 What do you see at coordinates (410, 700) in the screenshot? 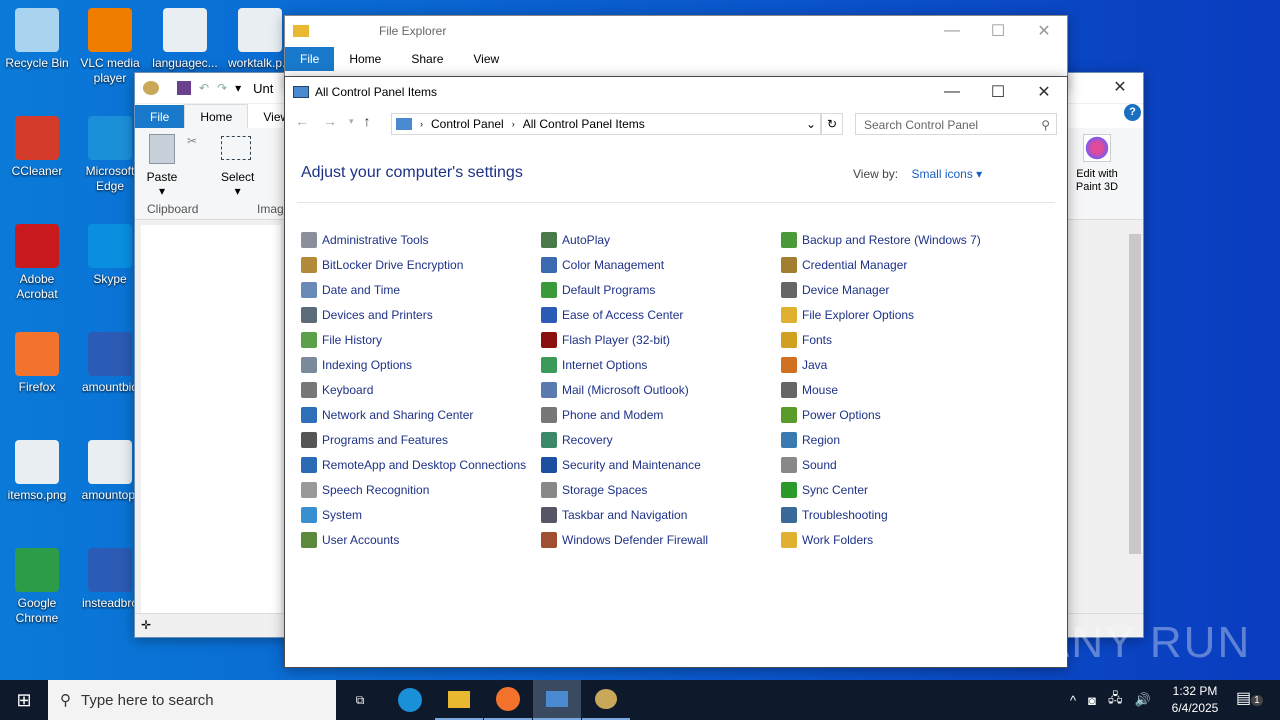
I see `taskbar-edge` at bounding box center [410, 700].